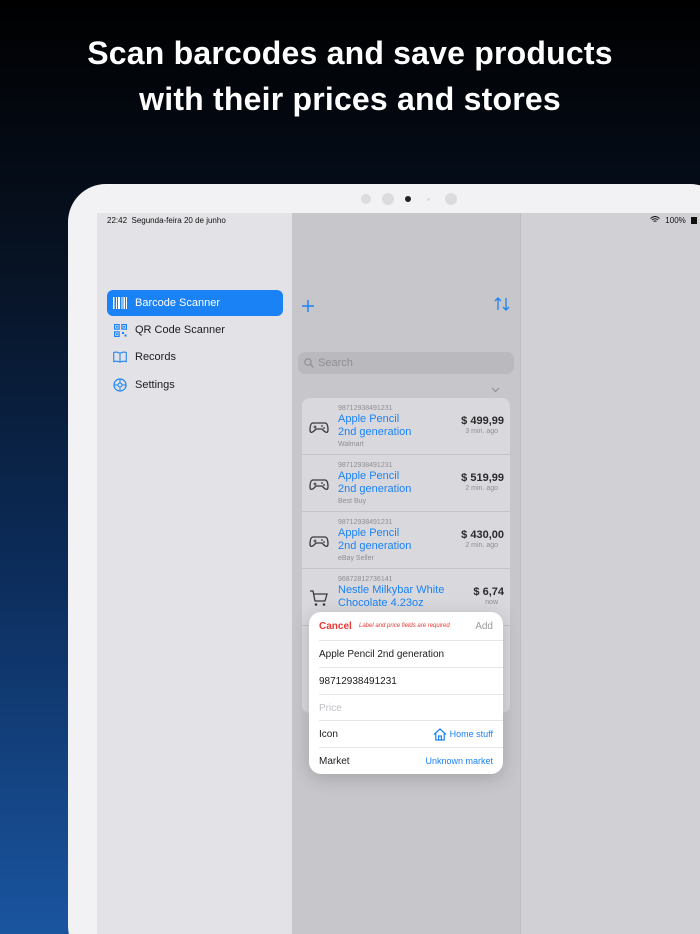 The height and width of the screenshot is (934, 700). Describe the element at coordinates (459, 761) in the screenshot. I see `market-picker-value: Unknown market` at that location.